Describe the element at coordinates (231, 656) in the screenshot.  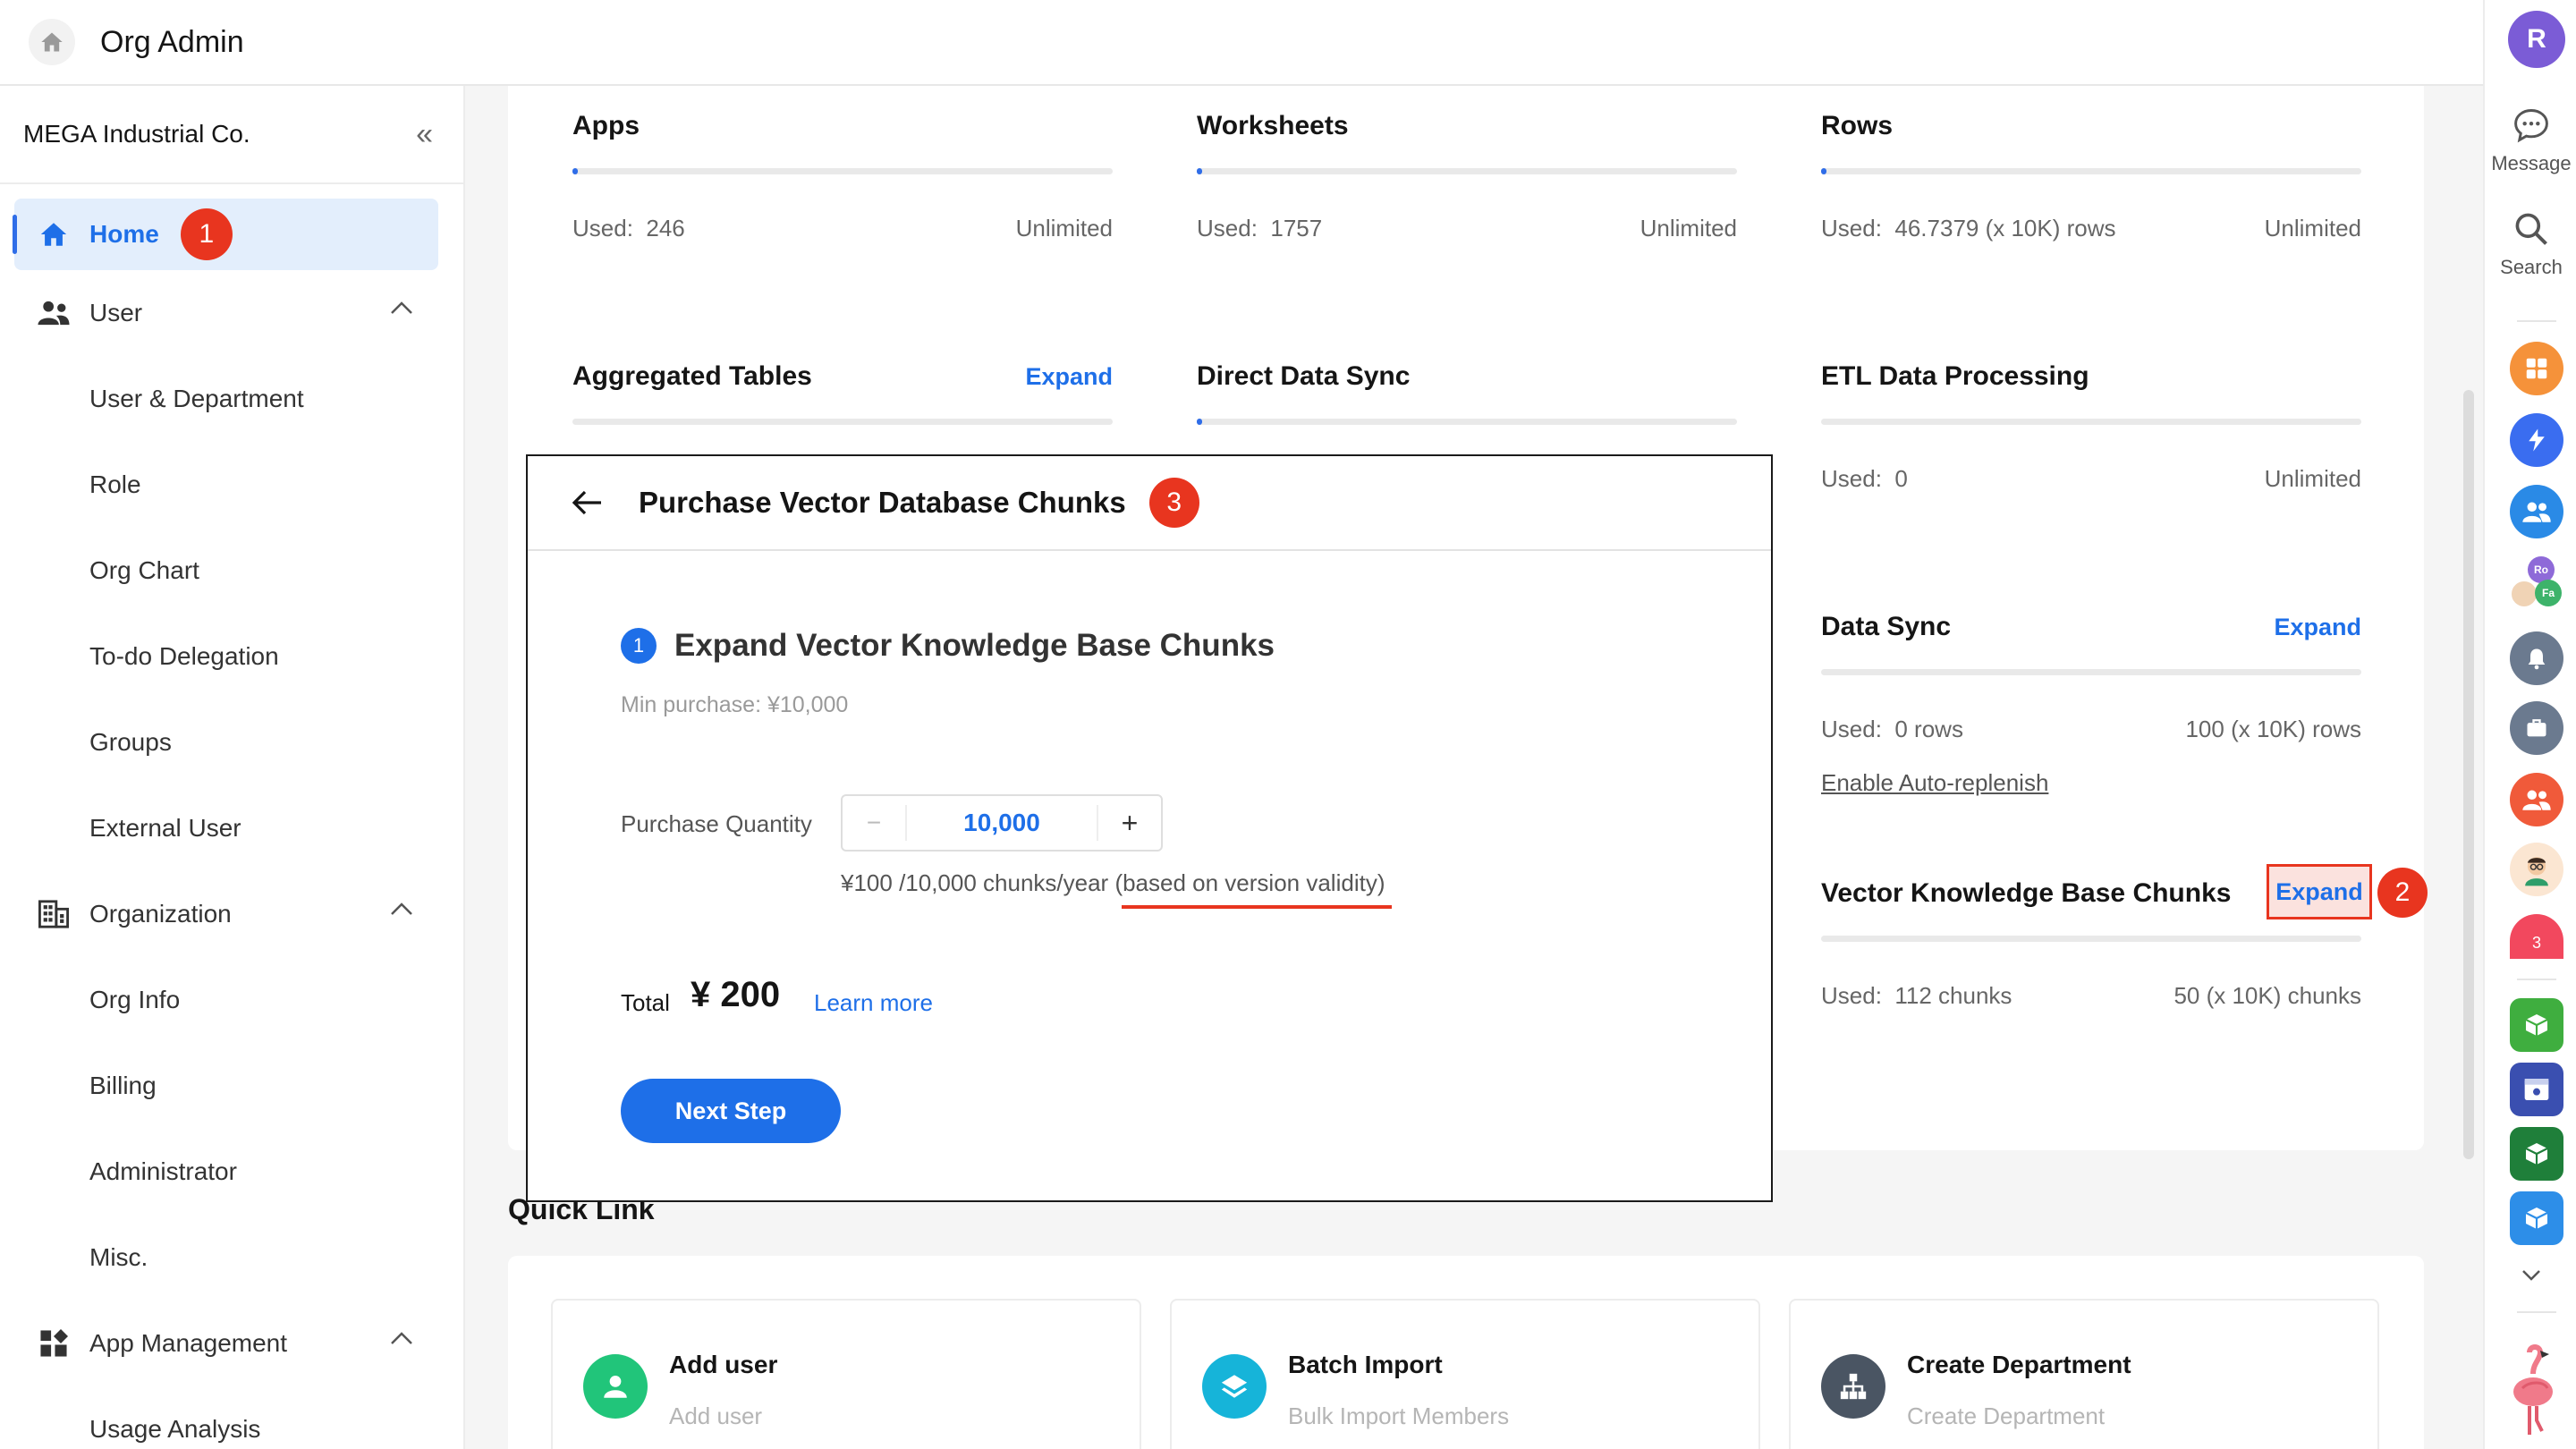
I see `sidebar-item-todo-delegation: To-do Delegation` at that location.